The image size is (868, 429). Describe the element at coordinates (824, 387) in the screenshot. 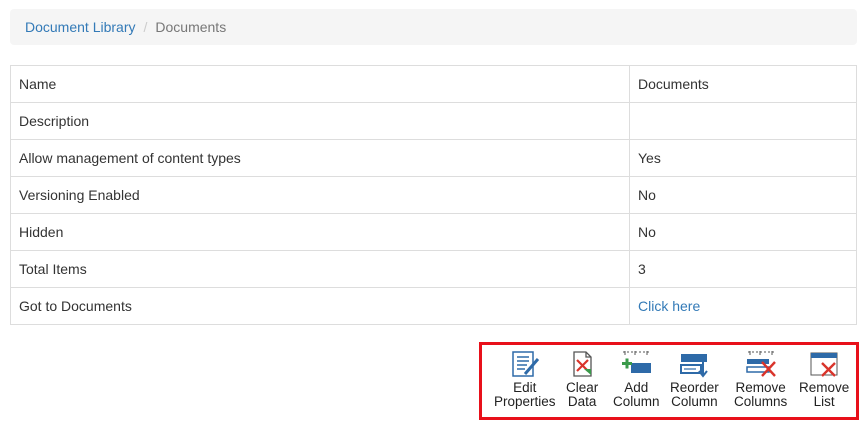

I see `remove-list-label-line1: Remove` at that location.